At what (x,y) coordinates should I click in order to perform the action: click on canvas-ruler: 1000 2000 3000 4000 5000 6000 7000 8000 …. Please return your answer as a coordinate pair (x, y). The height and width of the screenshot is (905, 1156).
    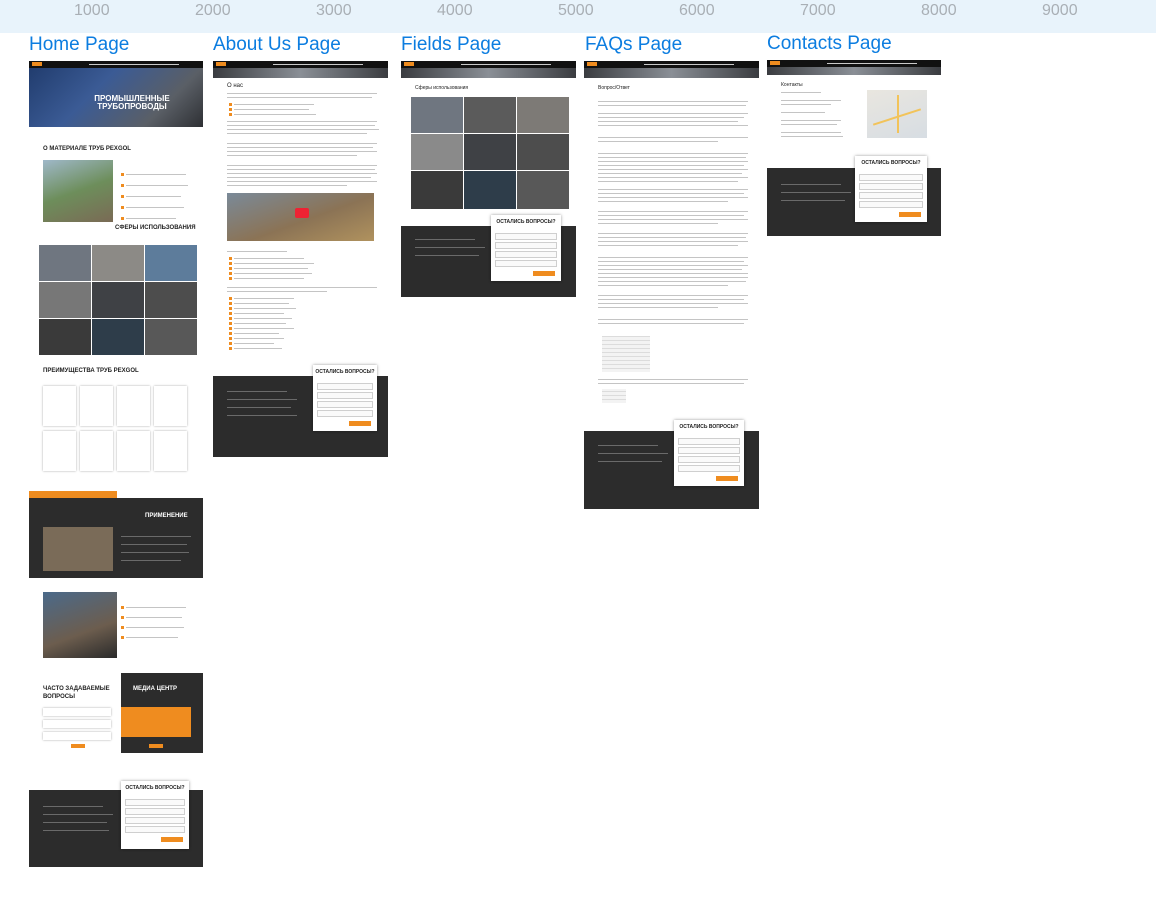
    Looking at the image, I should click on (578, 16).